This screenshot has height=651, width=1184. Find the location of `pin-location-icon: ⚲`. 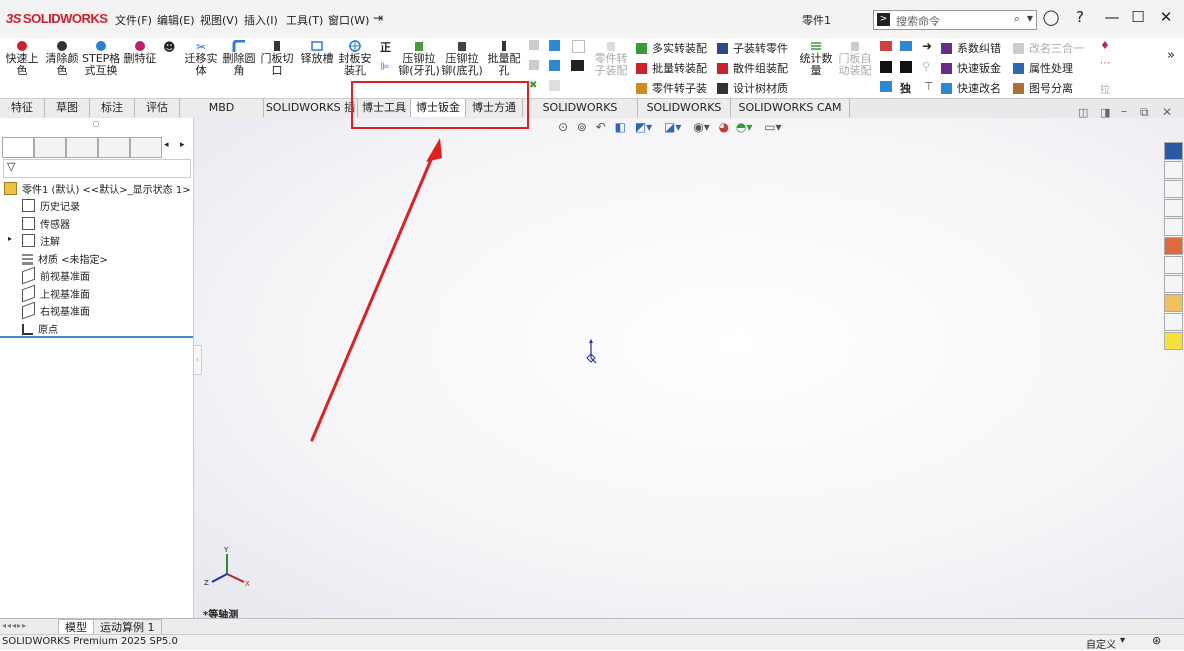

pin-location-icon: ⚲ is located at coordinates (926, 66).